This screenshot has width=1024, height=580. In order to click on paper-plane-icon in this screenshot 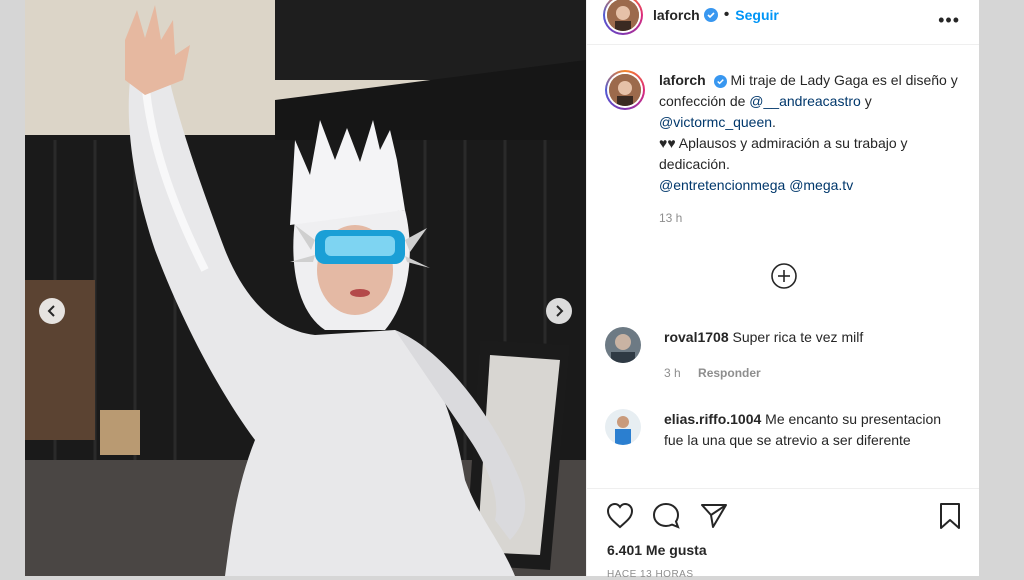, I will do `click(714, 516)`.